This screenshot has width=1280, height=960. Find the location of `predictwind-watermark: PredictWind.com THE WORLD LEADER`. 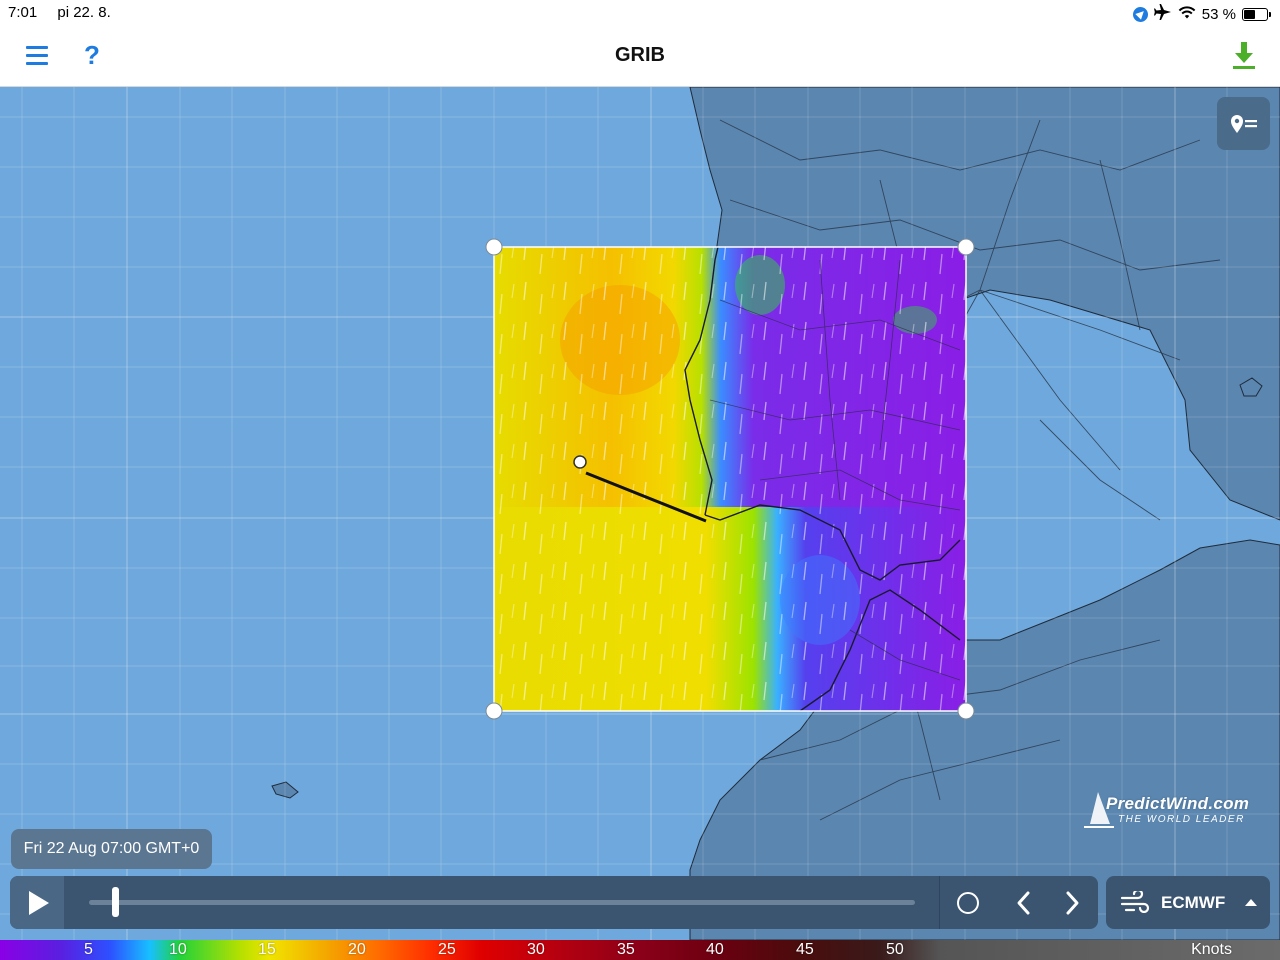

predictwind-watermark: PredictWind.com THE WORLD LEADER is located at coordinates (1175, 812).